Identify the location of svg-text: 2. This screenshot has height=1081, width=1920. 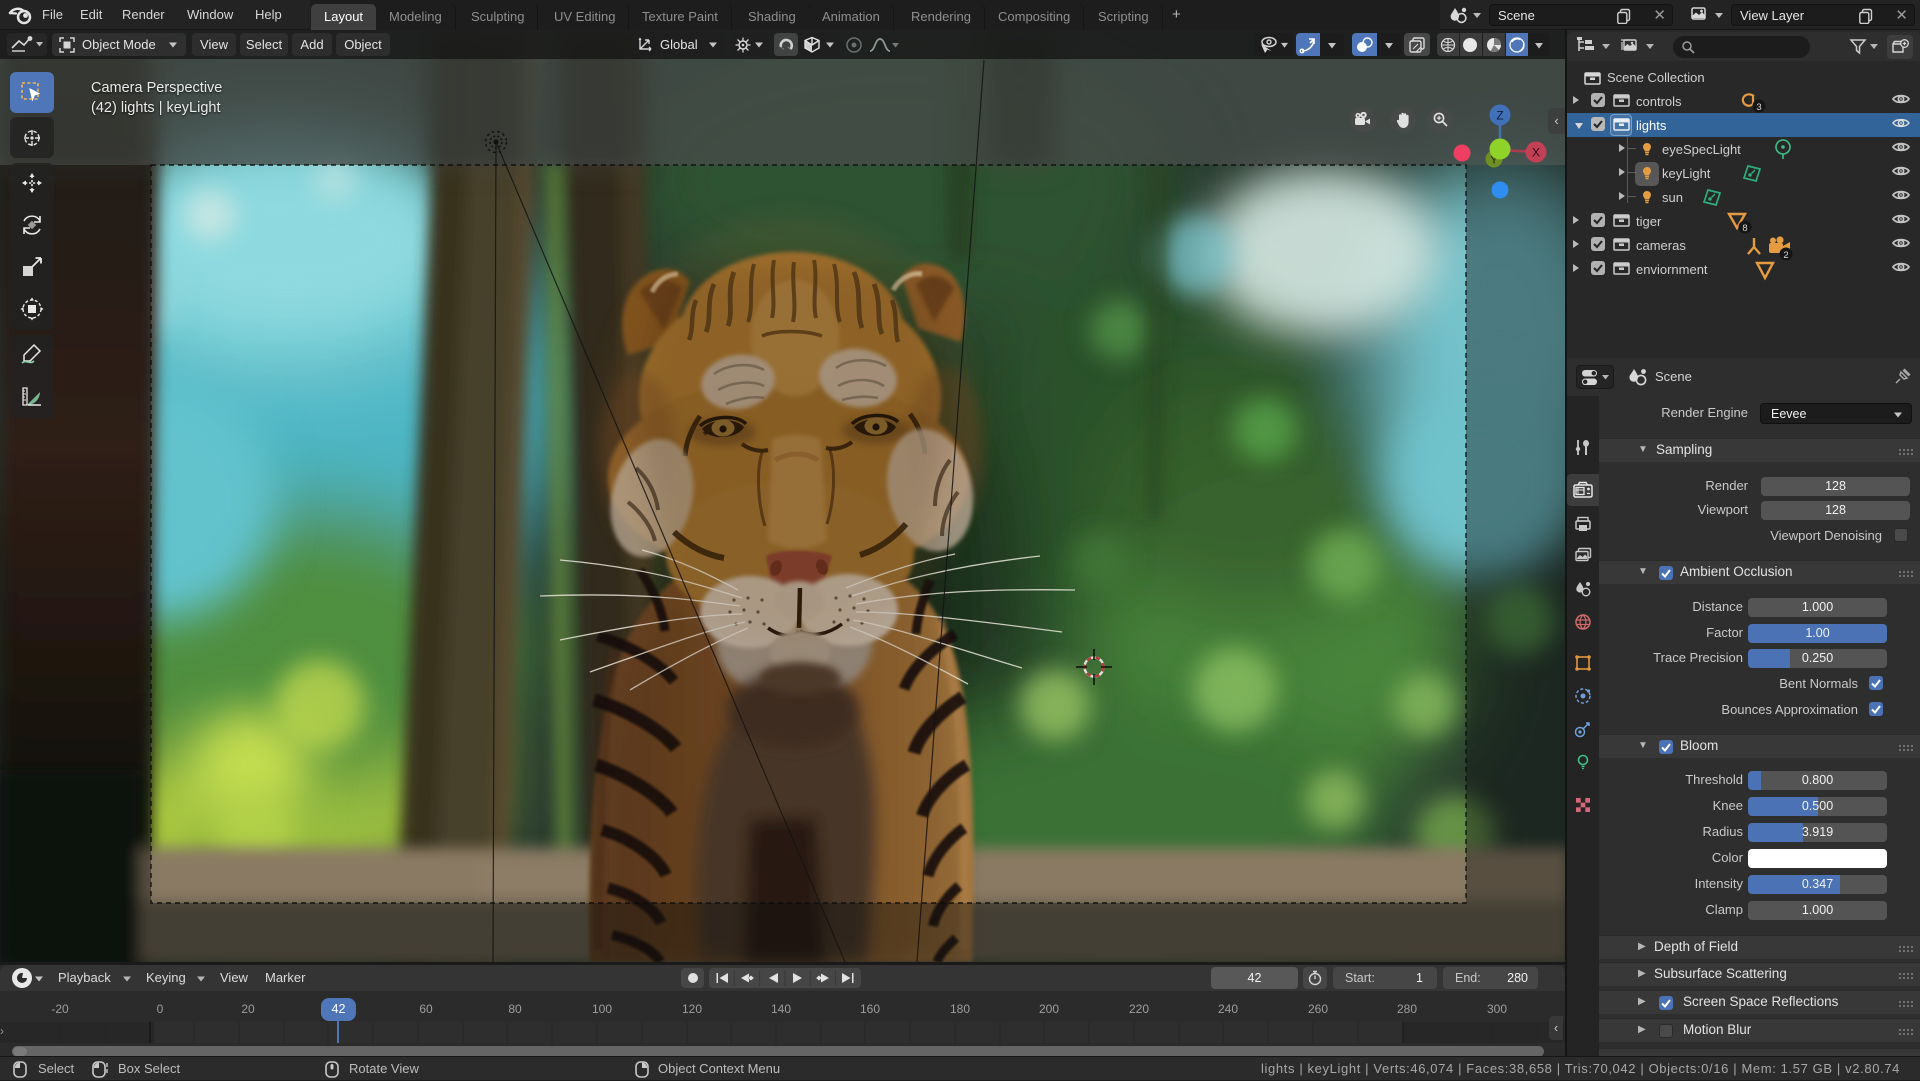
(1785, 255).